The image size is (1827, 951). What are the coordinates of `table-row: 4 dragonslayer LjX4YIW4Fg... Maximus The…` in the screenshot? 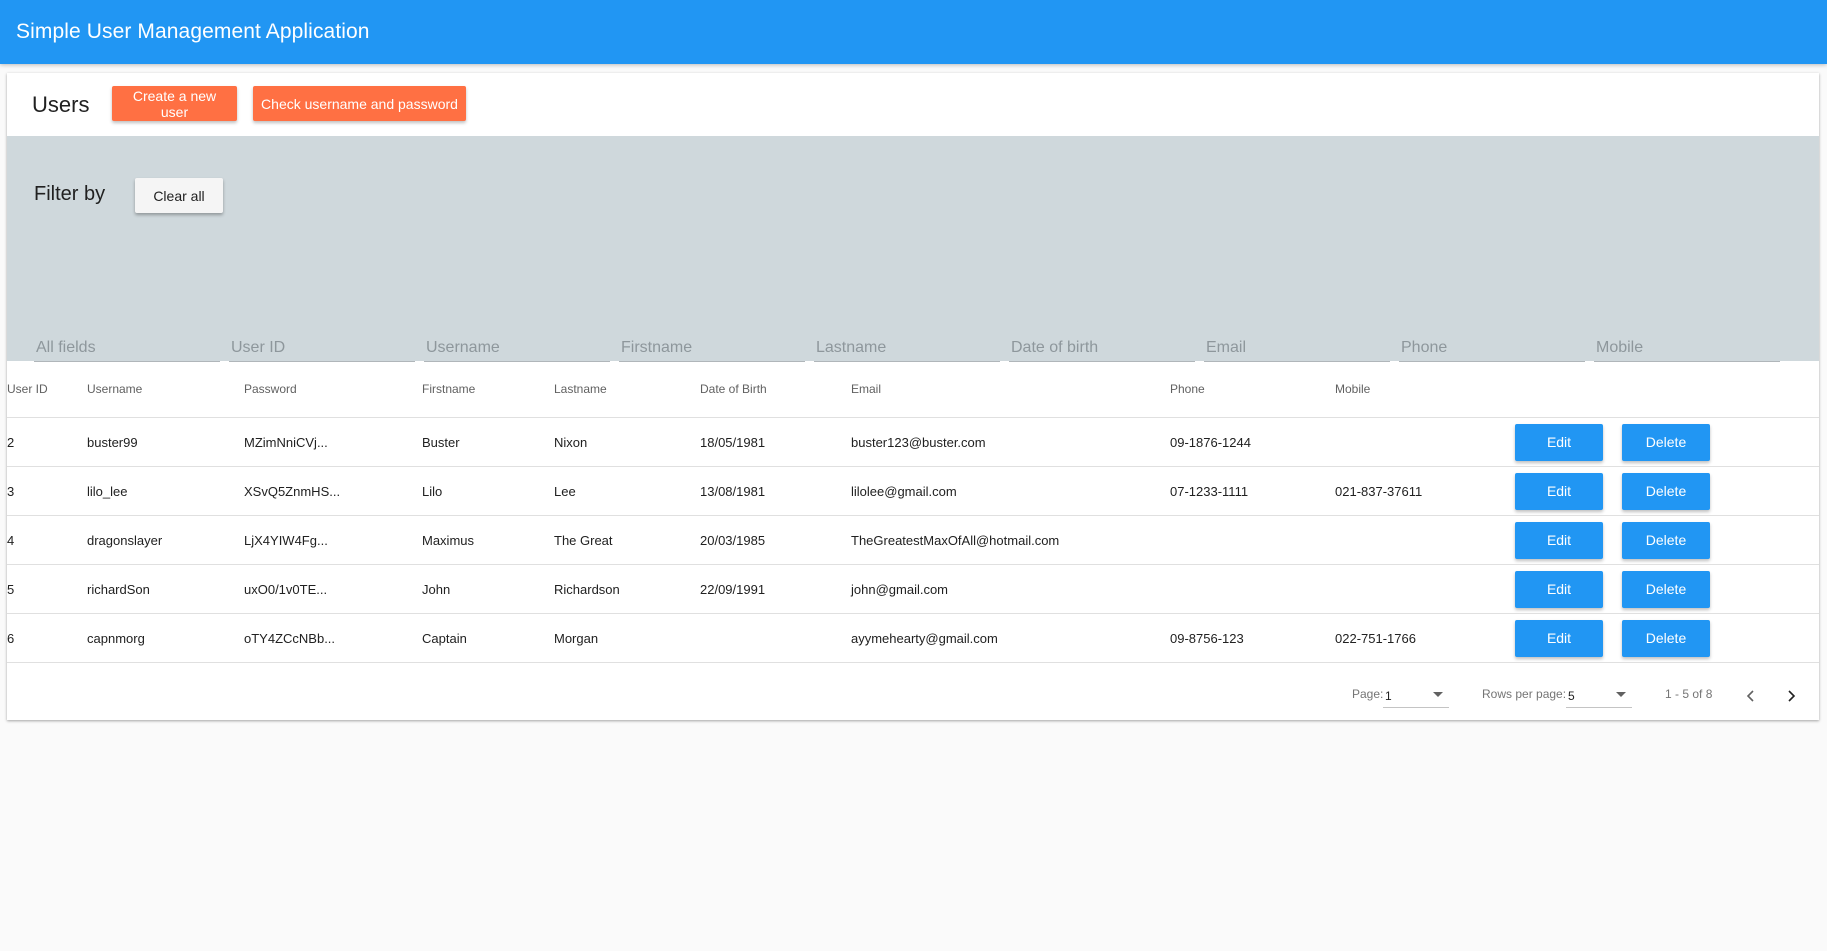 It's located at (913, 540).